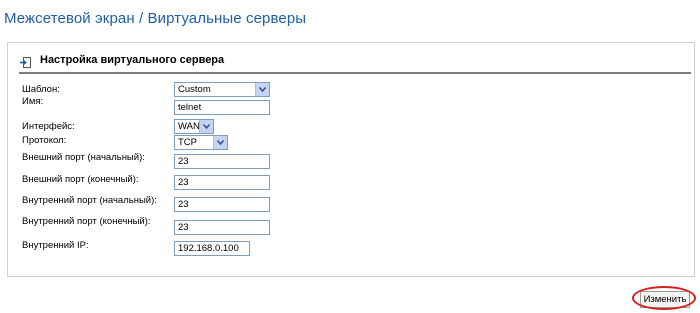 Image resolution: width=700 pixels, height=313 pixels. What do you see at coordinates (187, 142) in the screenshot?
I see `protocol-select-value: TCP` at bounding box center [187, 142].